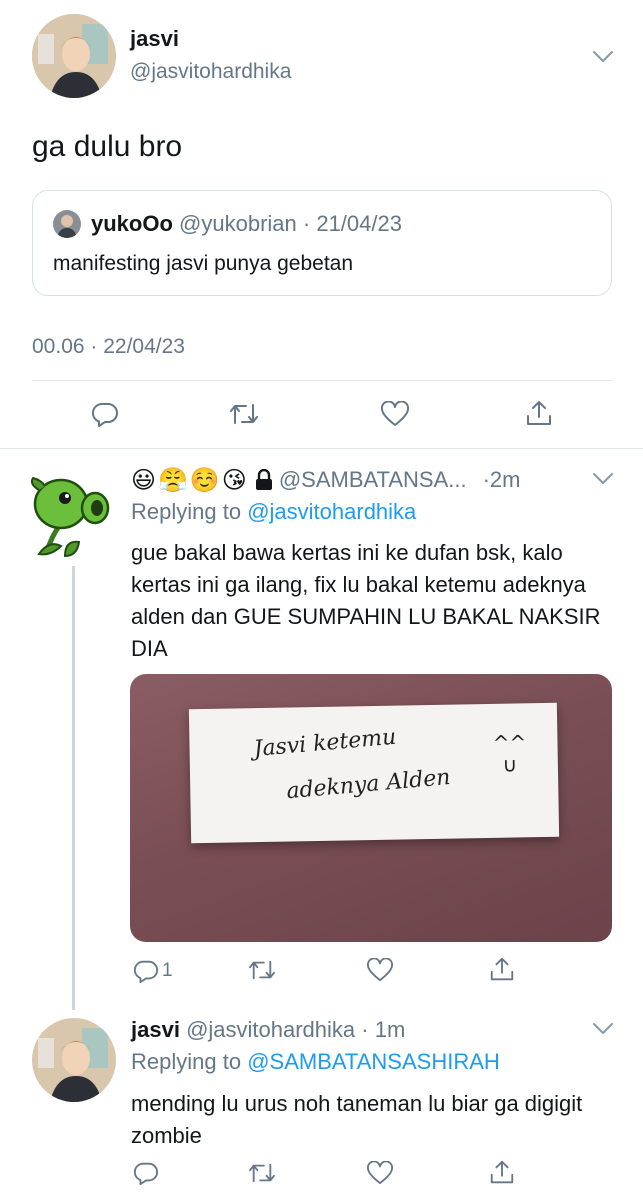 The height and width of the screenshot is (1200, 643). What do you see at coordinates (107, 146) in the screenshot?
I see `tweet-text: ga dulu bro` at bounding box center [107, 146].